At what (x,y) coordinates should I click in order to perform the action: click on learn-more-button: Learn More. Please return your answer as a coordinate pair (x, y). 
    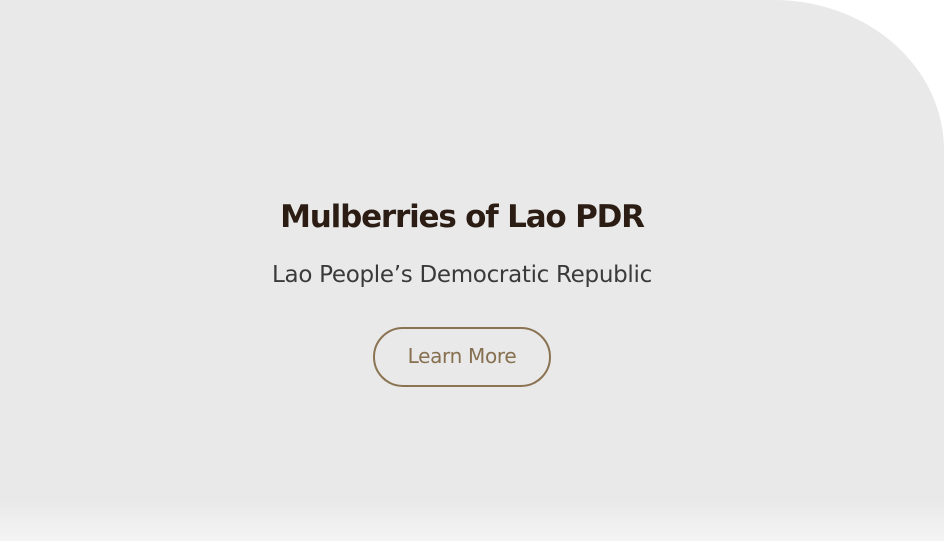
    Looking at the image, I should click on (462, 357).